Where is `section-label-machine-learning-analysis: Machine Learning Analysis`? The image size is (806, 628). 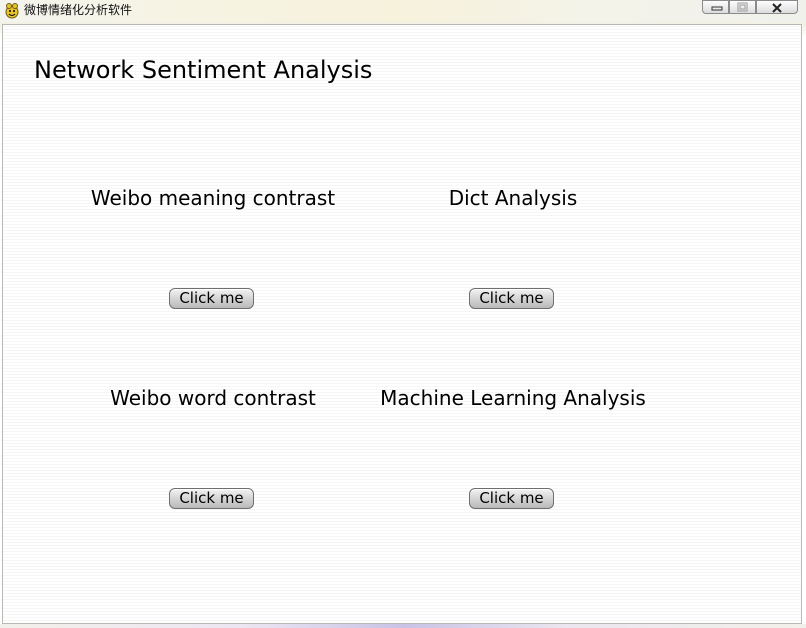 section-label-machine-learning-analysis: Machine Learning Analysis is located at coordinates (513, 398).